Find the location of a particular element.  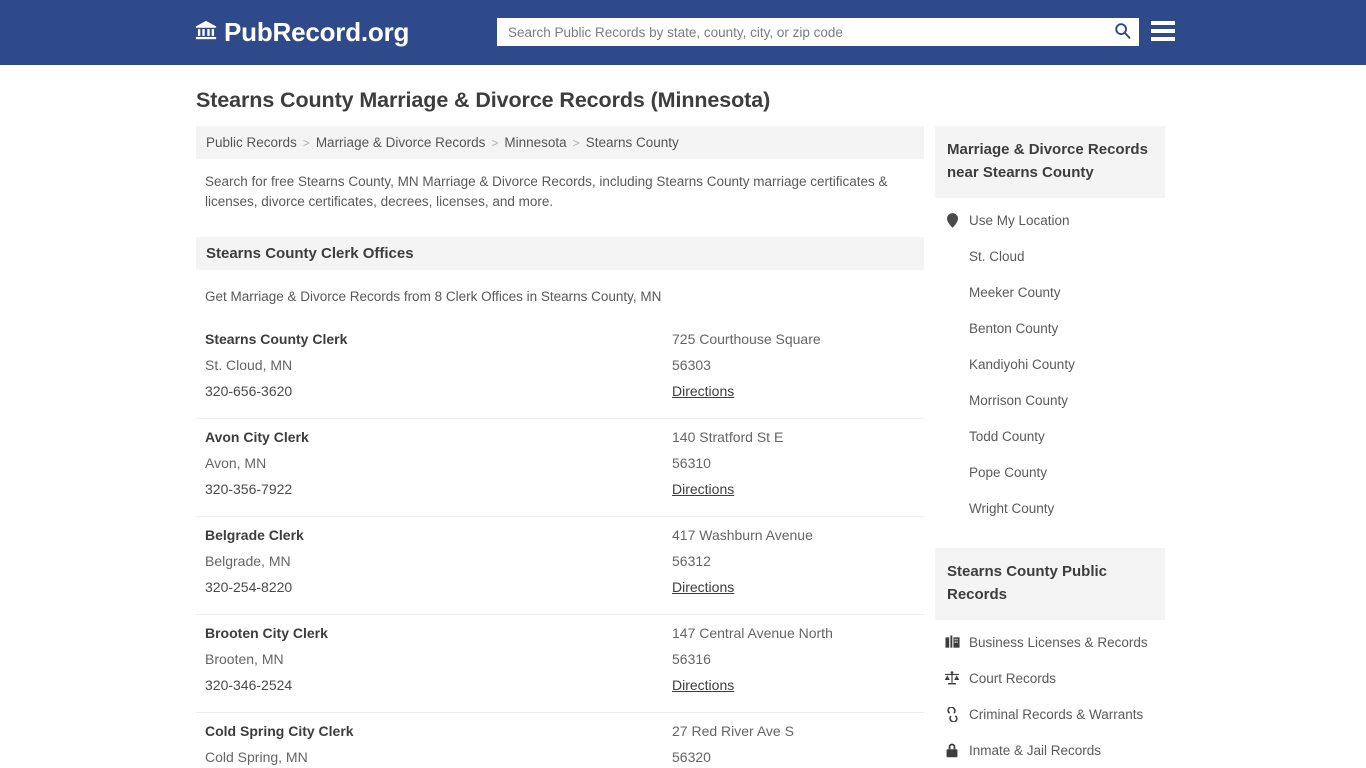

sidebar-item-criminal-records: Criminal Records & Warrants is located at coordinates (1050, 714).